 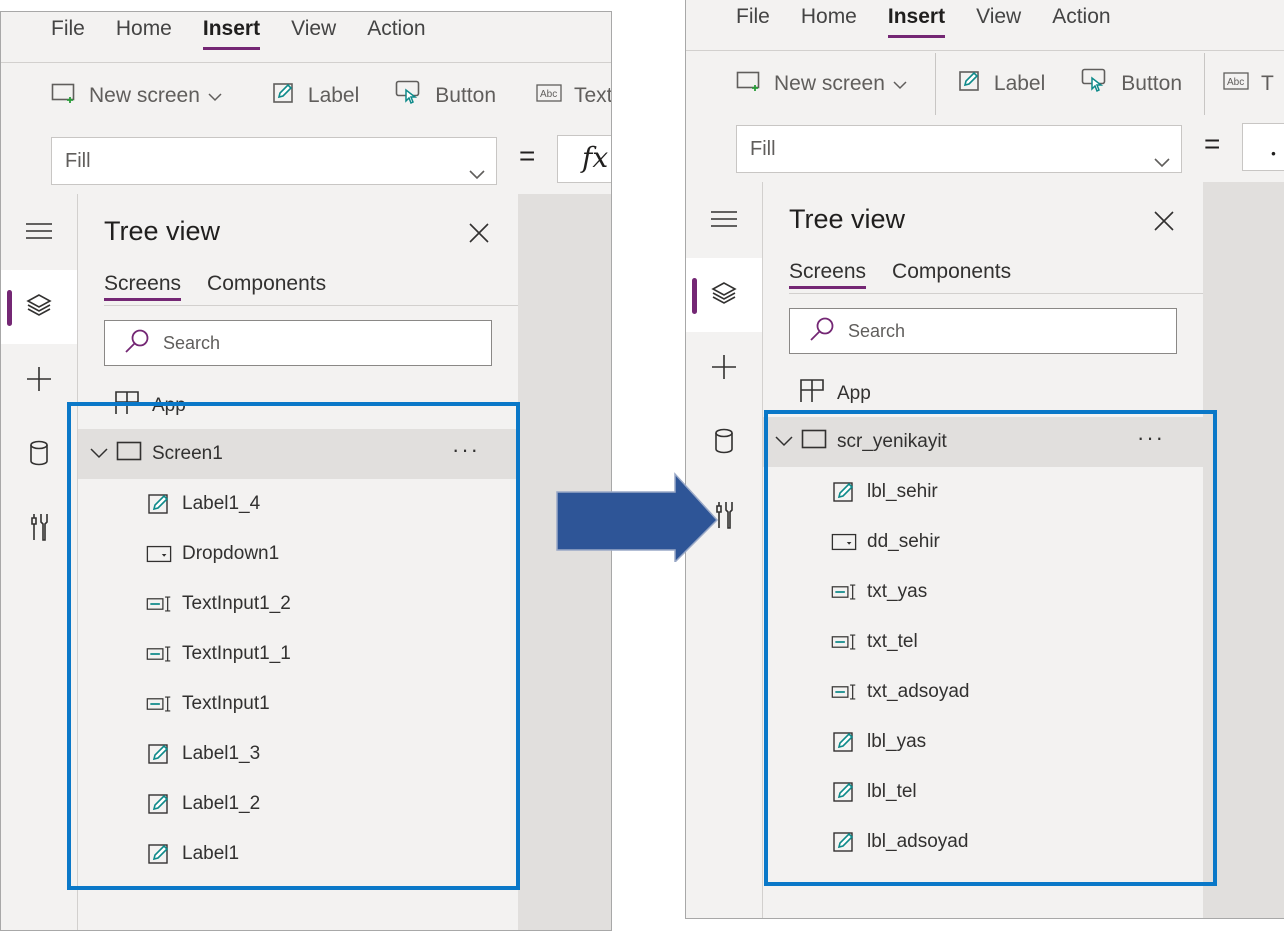 I want to click on fx-button: ., so click(x=1263, y=147).